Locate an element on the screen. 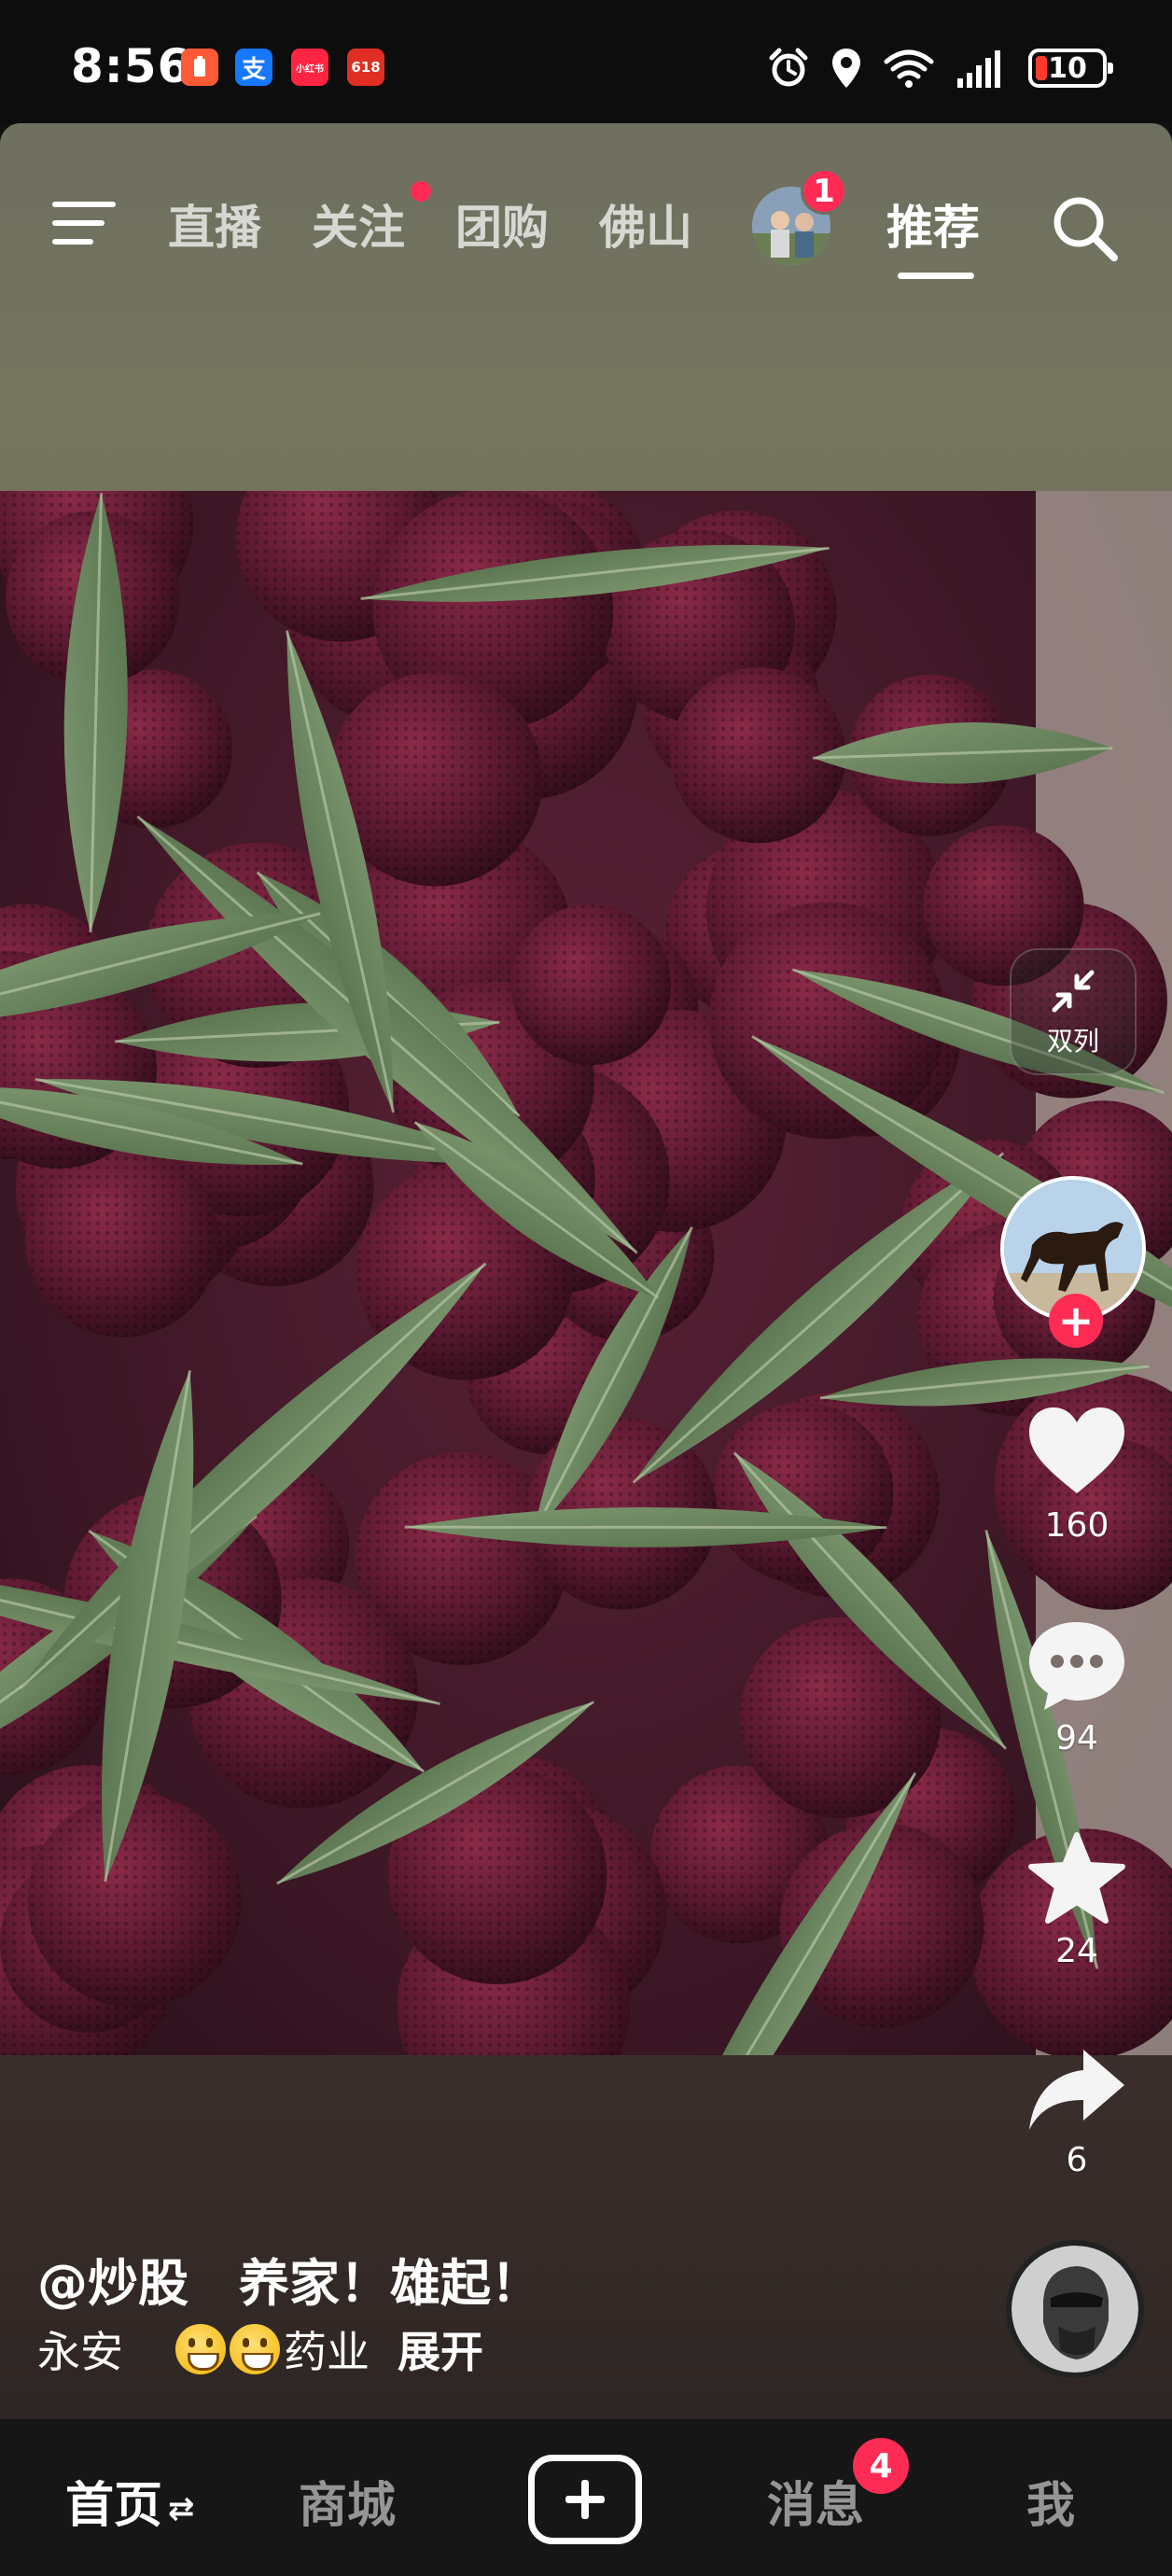 The height and width of the screenshot is (2576, 1172). follow-button: + is located at coordinates (1076, 1321).